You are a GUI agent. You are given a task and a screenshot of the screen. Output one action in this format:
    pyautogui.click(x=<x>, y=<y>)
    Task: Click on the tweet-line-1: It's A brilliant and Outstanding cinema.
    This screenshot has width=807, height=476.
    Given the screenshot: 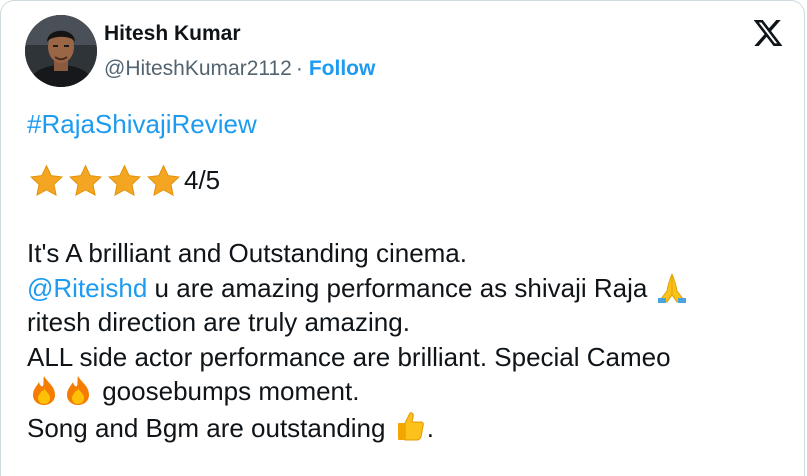 What is the action you would take?
    pyautogui.click(x=247, y=253)
    